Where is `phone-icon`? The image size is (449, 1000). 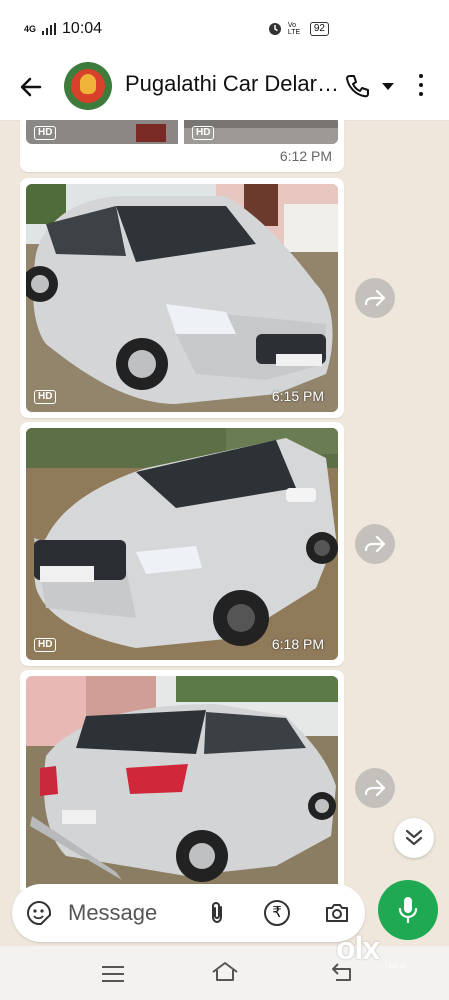
phone-icon is located at coordinates (357, 86).